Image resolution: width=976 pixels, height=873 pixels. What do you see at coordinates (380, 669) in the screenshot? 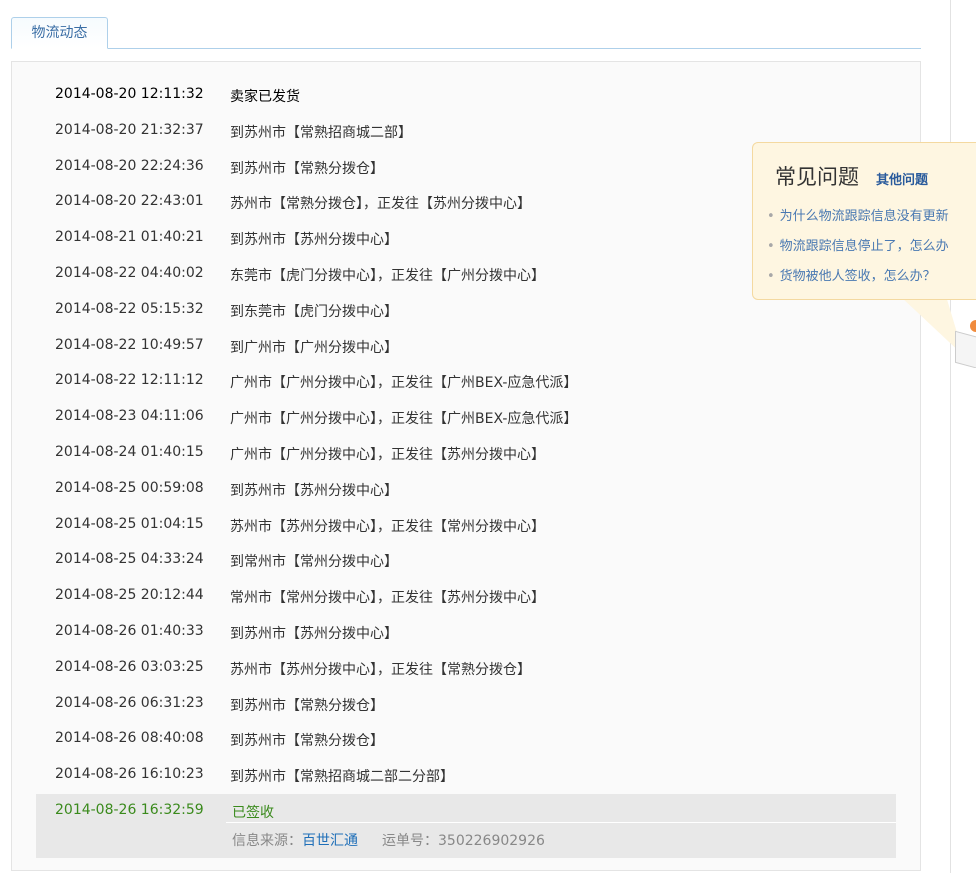
I see `tracking-desc: 苏州市【苏州分拨中心】，正发往【常熟分拨仓】` at bounding box center [380, 669].